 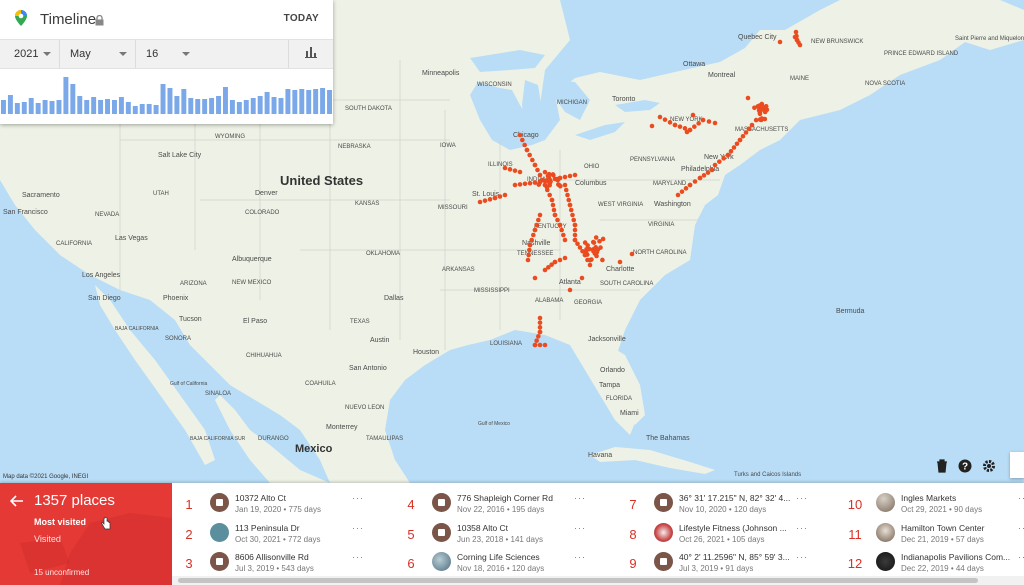 What do you see at coordinates (310, 54) in the screenshot?
I see `bar-chart-button` at bounding box center [310, 54].